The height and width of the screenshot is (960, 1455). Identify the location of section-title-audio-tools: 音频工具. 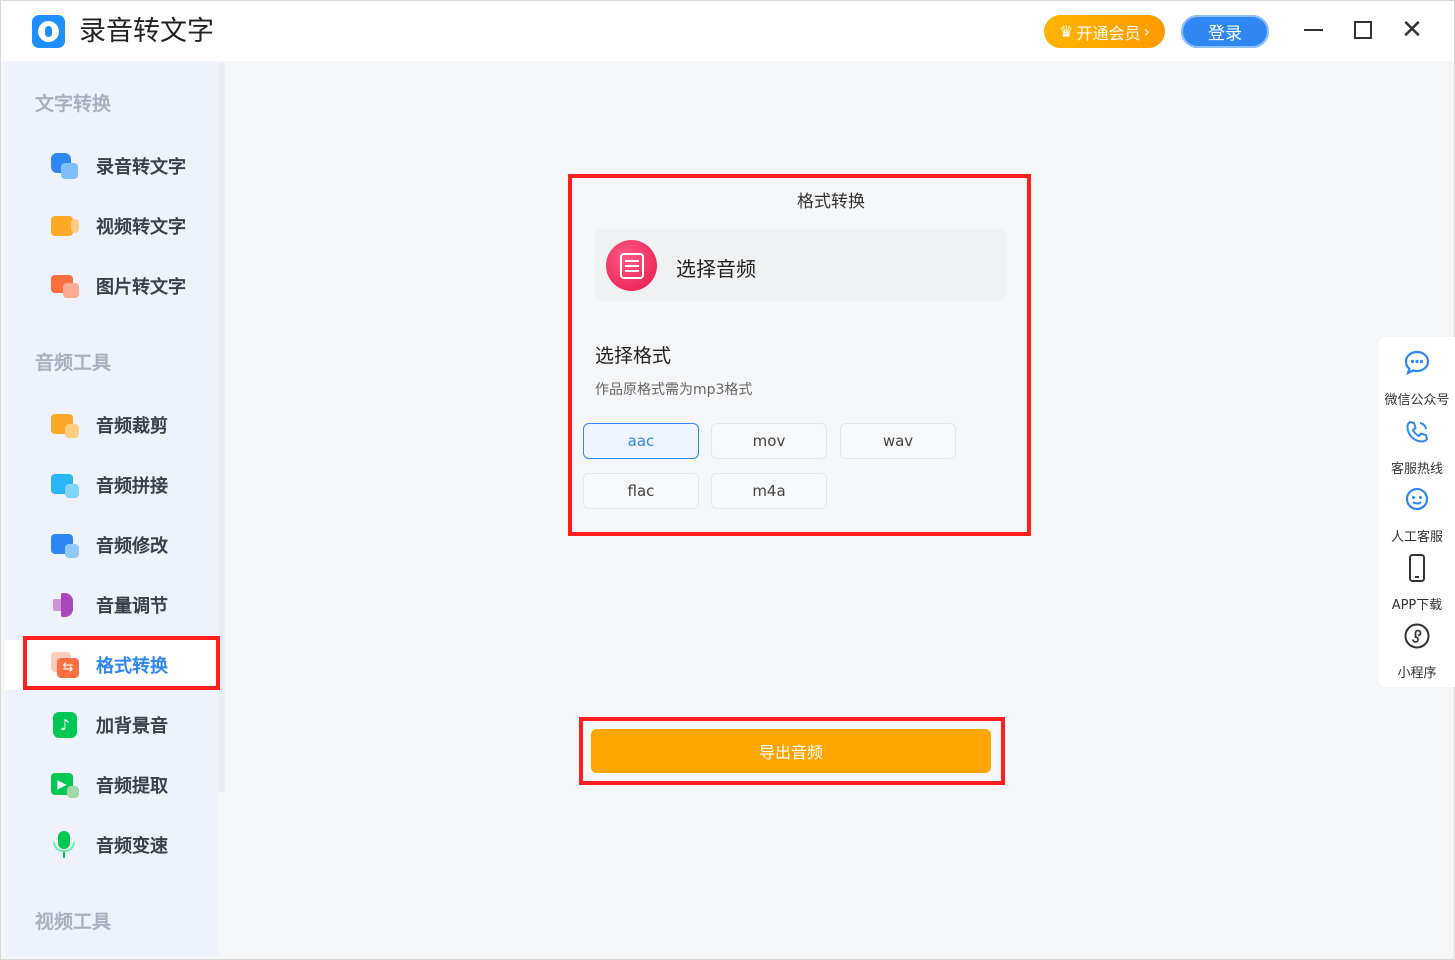
(73, 363).